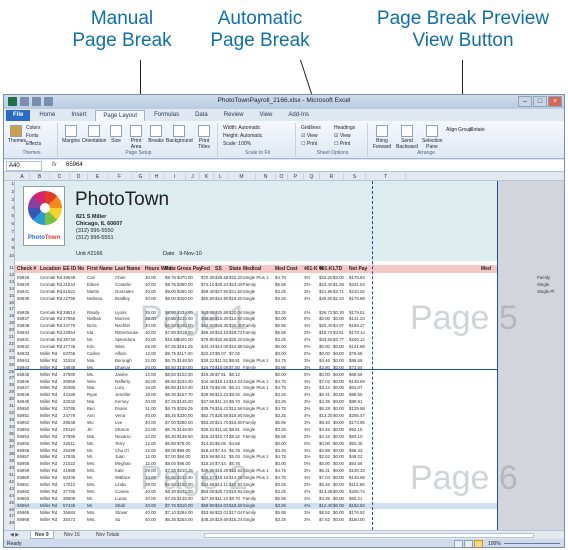 The image size is (568, 550). What do you see at coordinates (9, 199) in the screenshot?
I see `row-header: 3` at bounding box center [9, 199].